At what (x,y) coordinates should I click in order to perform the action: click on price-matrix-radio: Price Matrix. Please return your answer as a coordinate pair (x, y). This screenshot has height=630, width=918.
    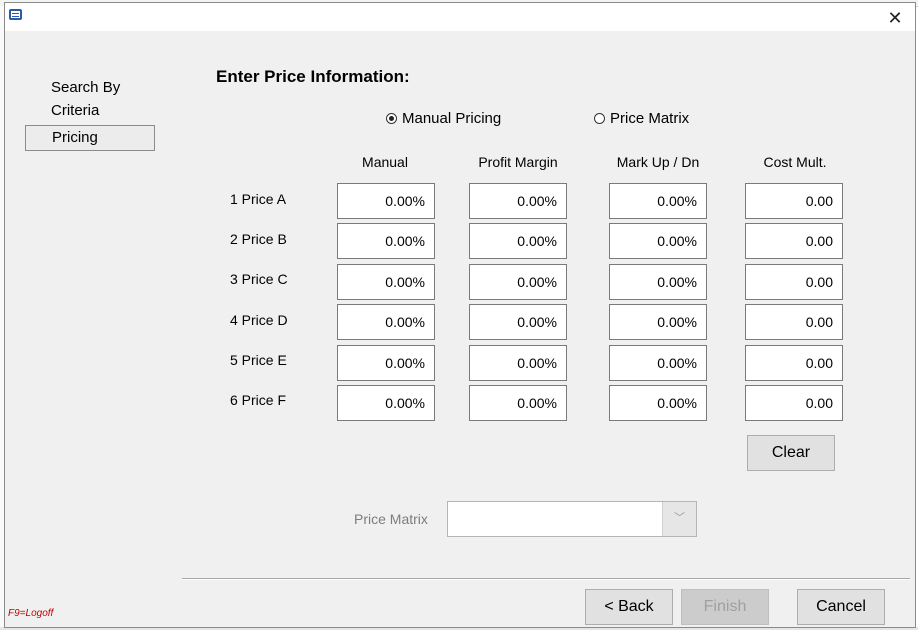
    Looking at the image, I should click on (641, 118).